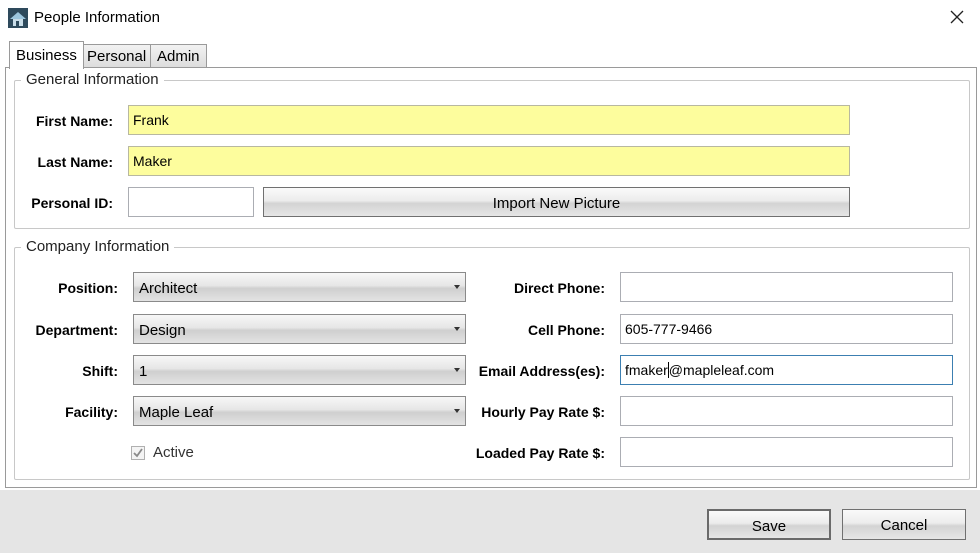  Describe the element at coordinates (489, 161) in the screenshot. I see `last-name-field: Maker` at that location.